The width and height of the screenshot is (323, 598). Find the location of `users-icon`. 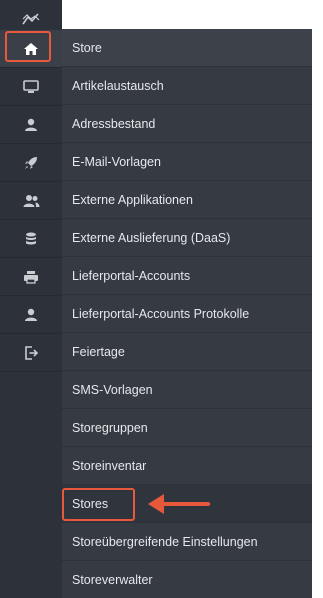

users-icon is located at coordinates (31, 201).